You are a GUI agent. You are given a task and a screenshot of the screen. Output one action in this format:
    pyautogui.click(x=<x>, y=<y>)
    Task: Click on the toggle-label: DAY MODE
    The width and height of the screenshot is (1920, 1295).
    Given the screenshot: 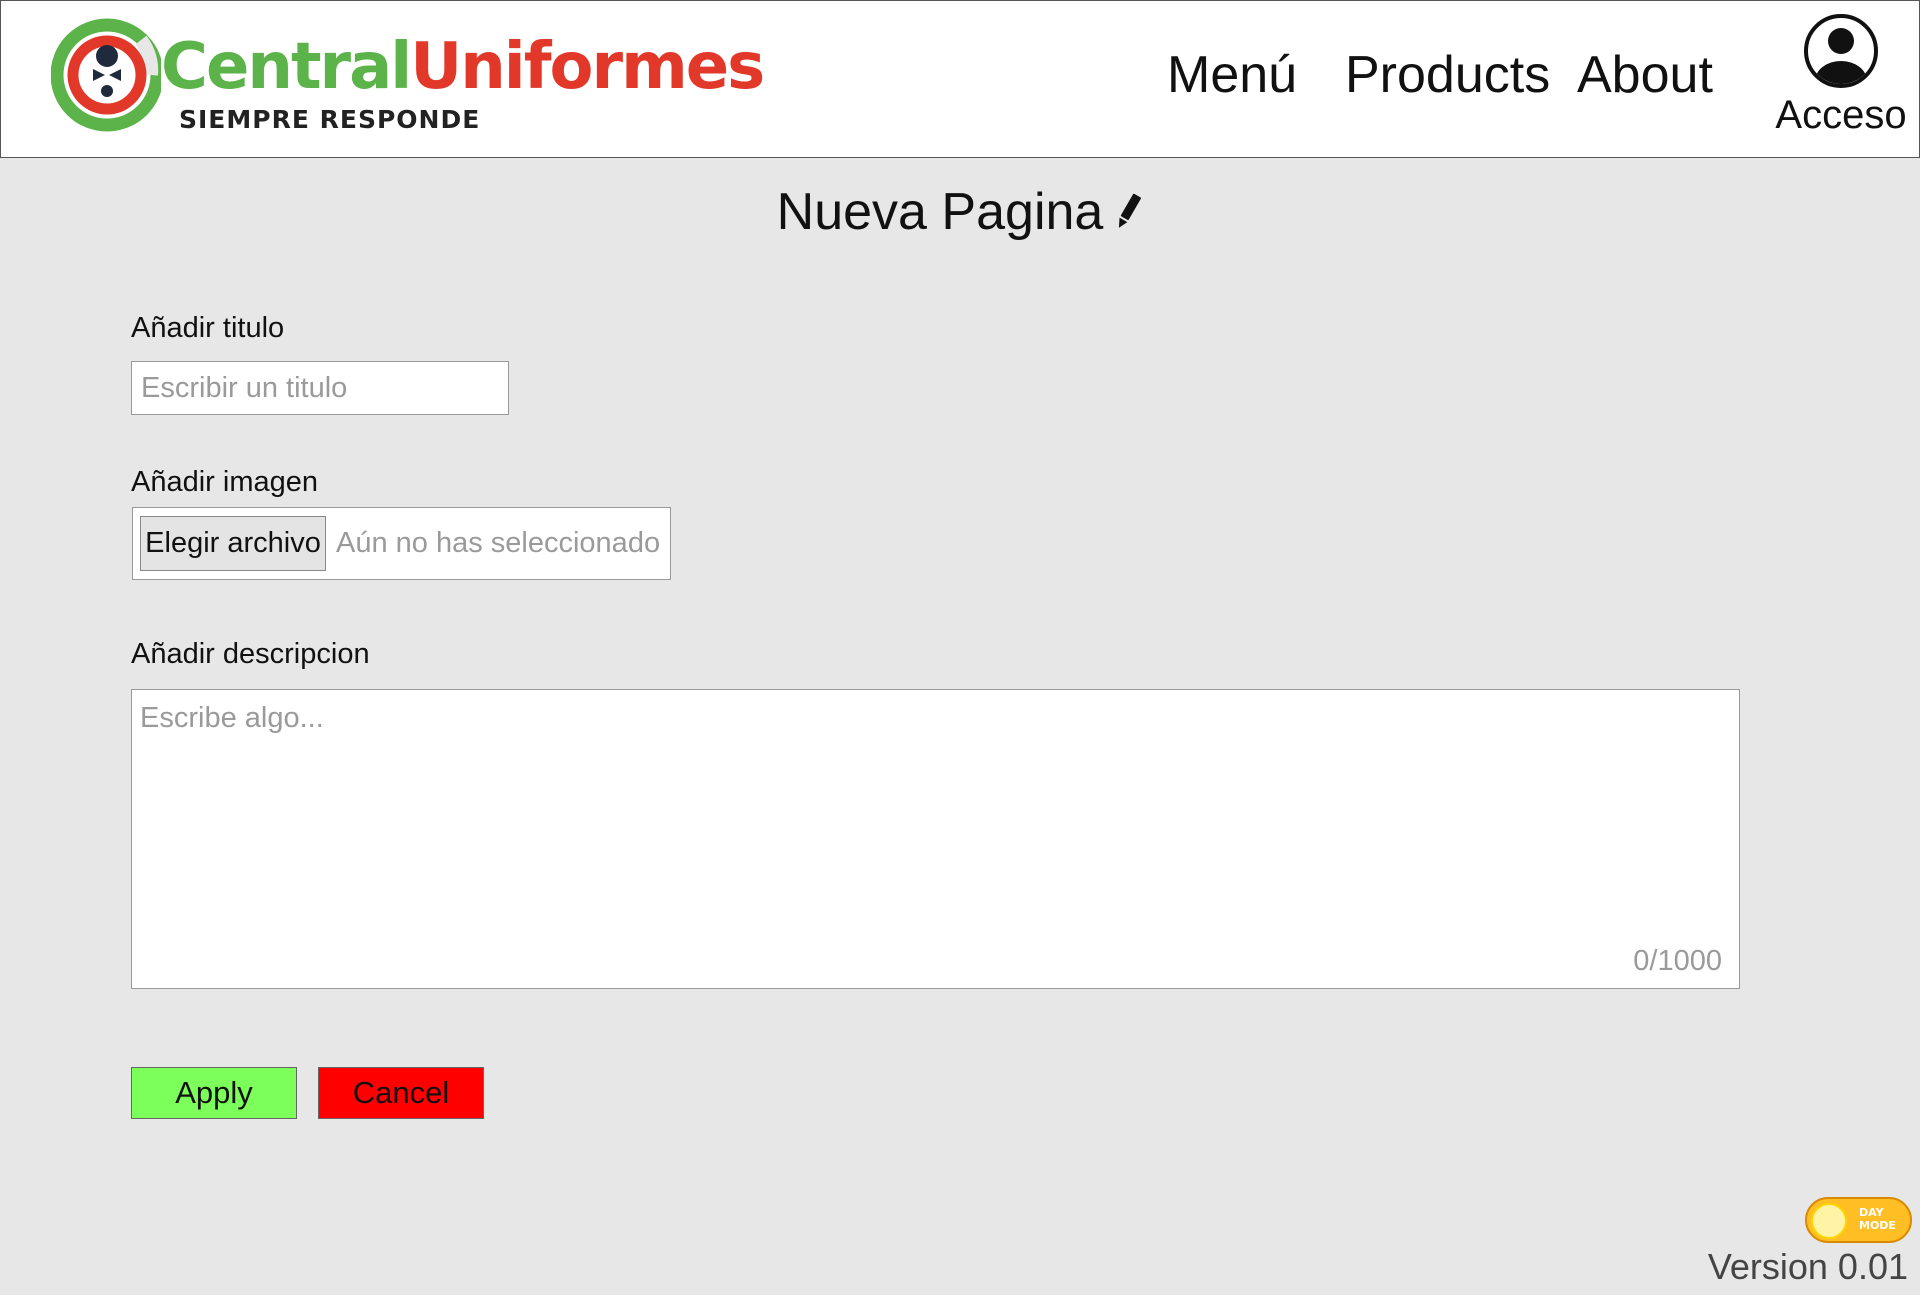 What is the action you would take?
    pyautogui.click(x=1881, y=1219)
    